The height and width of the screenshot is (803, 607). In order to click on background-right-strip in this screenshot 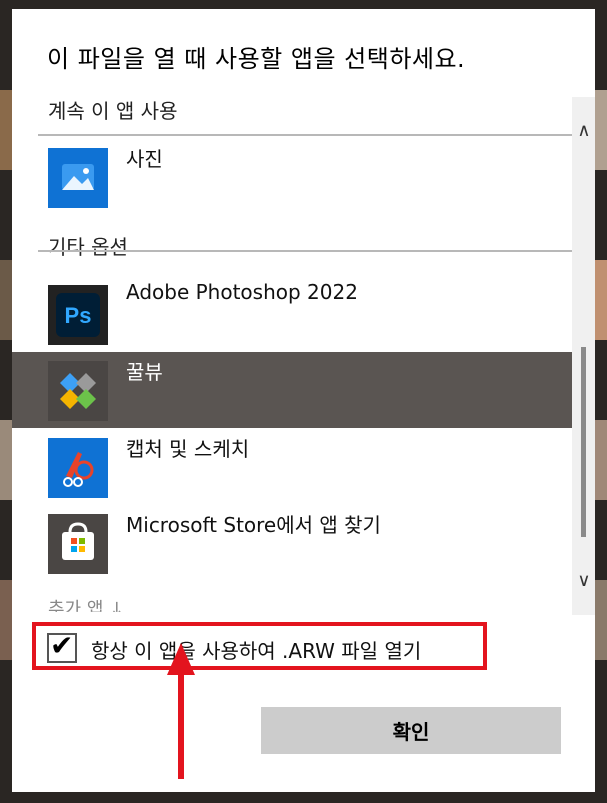, I will do `click(601, 401)`.